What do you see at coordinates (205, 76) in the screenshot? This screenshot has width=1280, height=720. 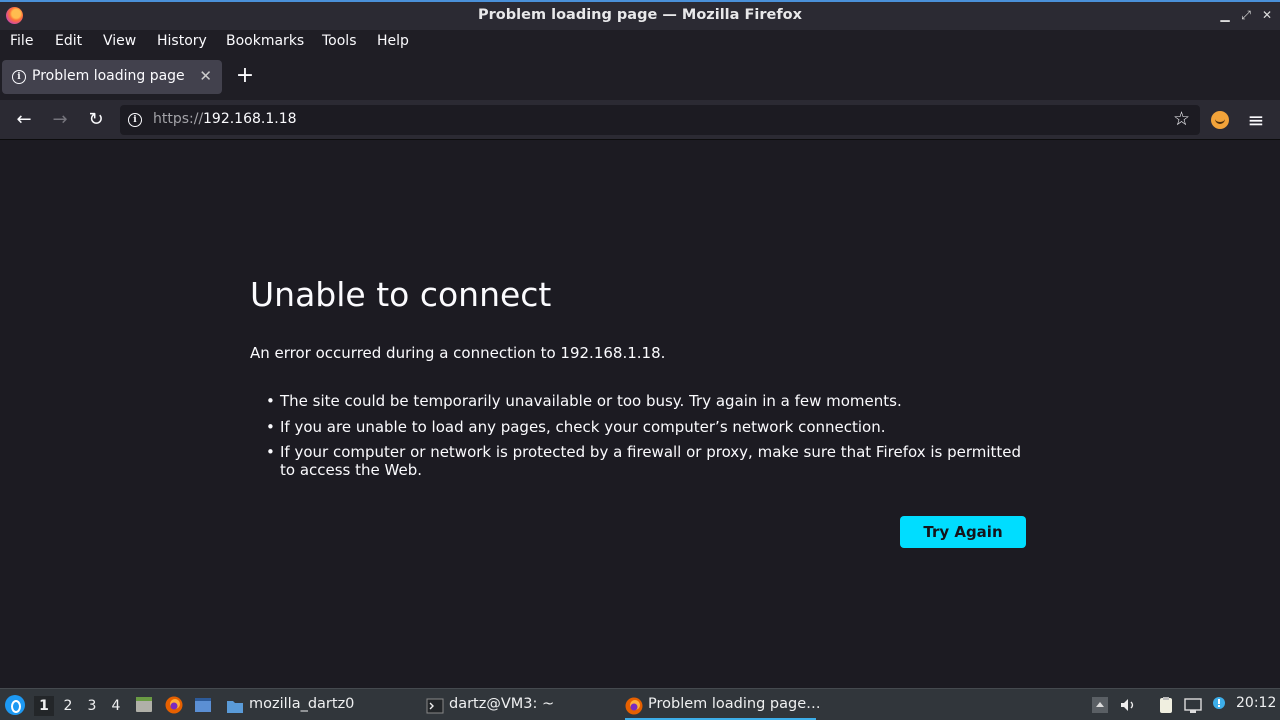 I see `tab-close-icon: ✕` at bounding box center [205, 76].